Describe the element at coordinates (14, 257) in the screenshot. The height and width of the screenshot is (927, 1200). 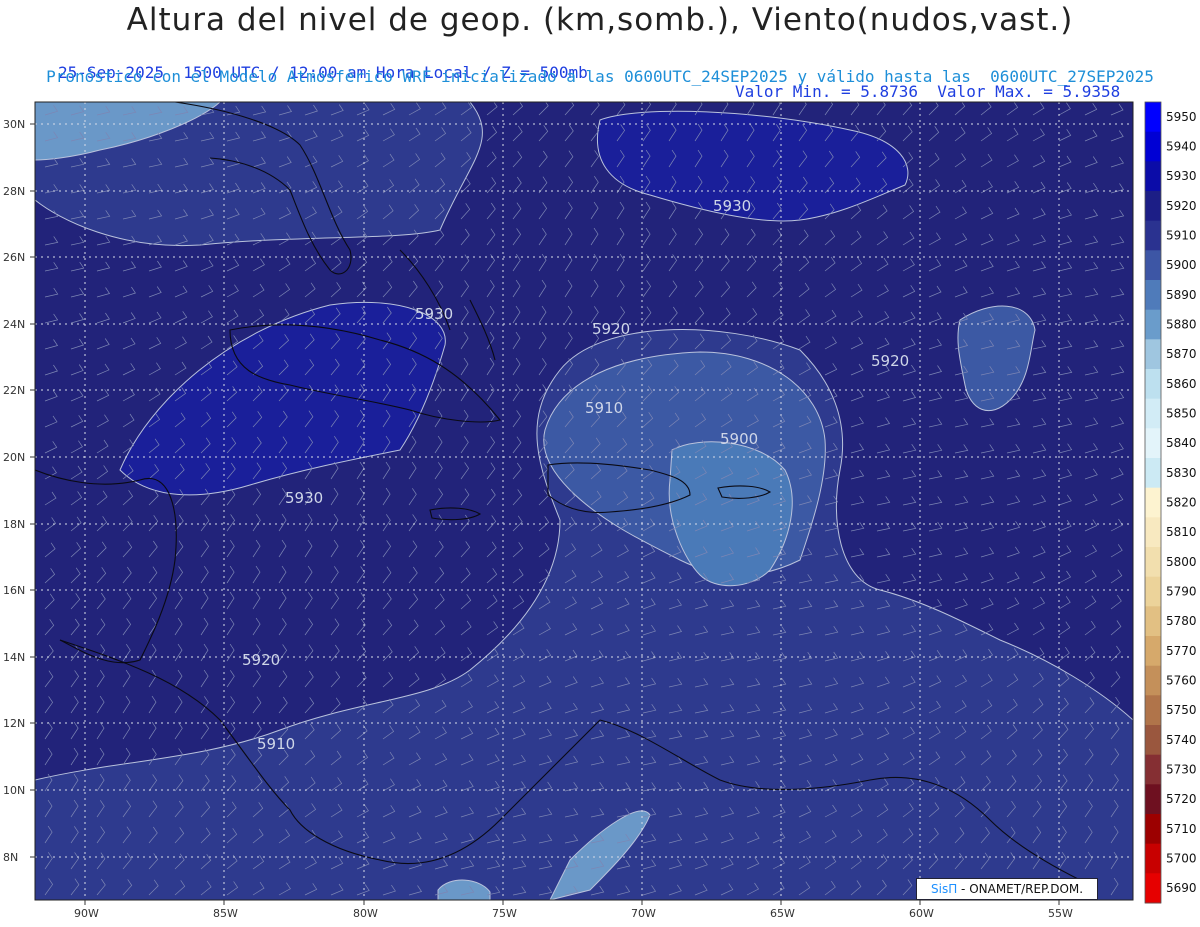
I see `lat-label: 26N` at that location.